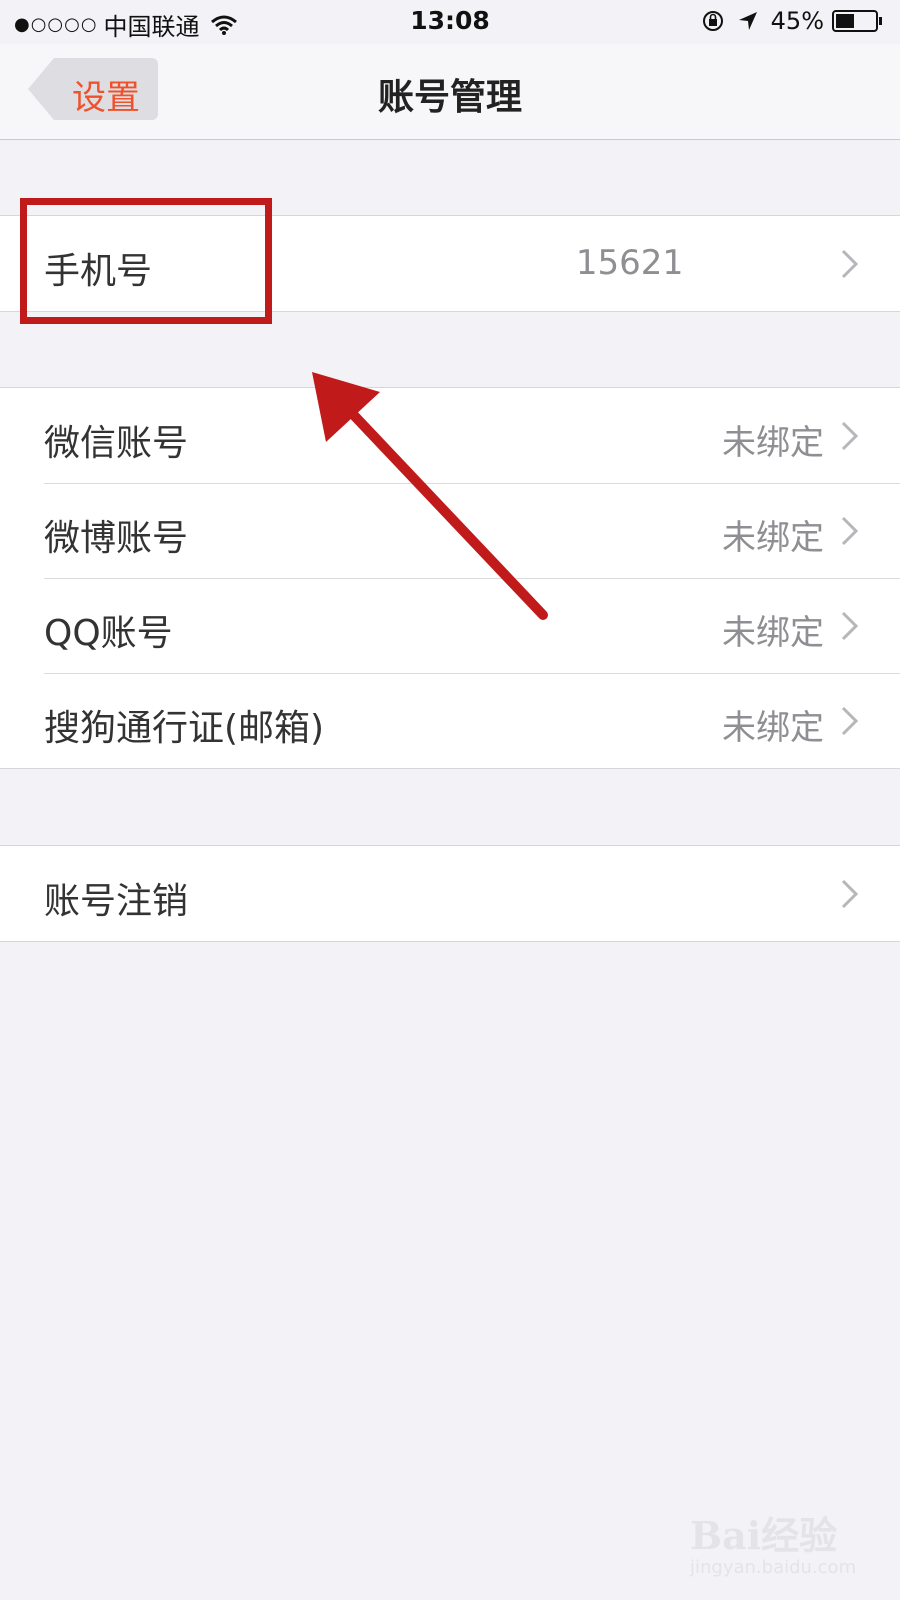  What do you see at coordinates (108, 633) in the screenshot?
I see `row-label: QQ账号` at bounding box center [108, 633].